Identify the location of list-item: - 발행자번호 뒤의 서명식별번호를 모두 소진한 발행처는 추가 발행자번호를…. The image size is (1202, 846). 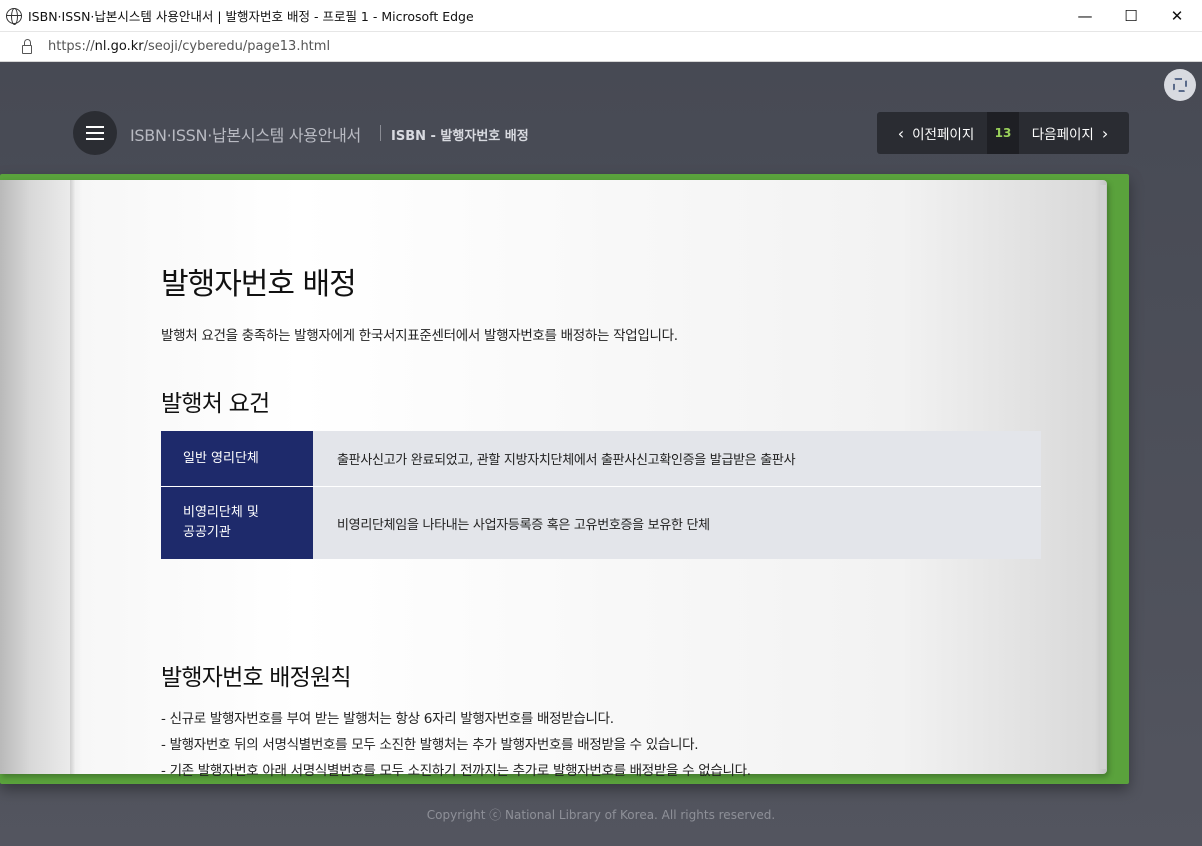
(430, 745).